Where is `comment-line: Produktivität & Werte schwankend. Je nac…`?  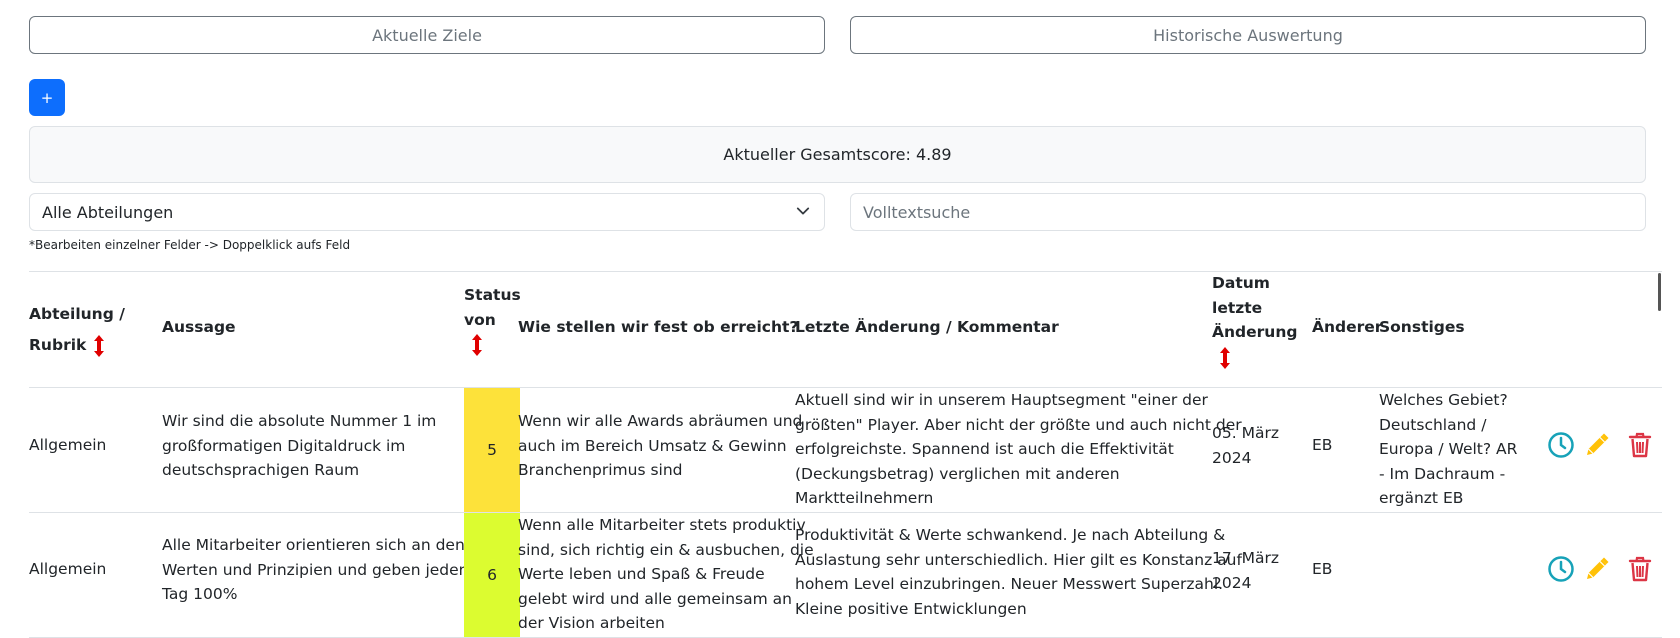
comment-line: Produktivität & Werte schwankend. Je nac… is located at coordinates (1010, 535).